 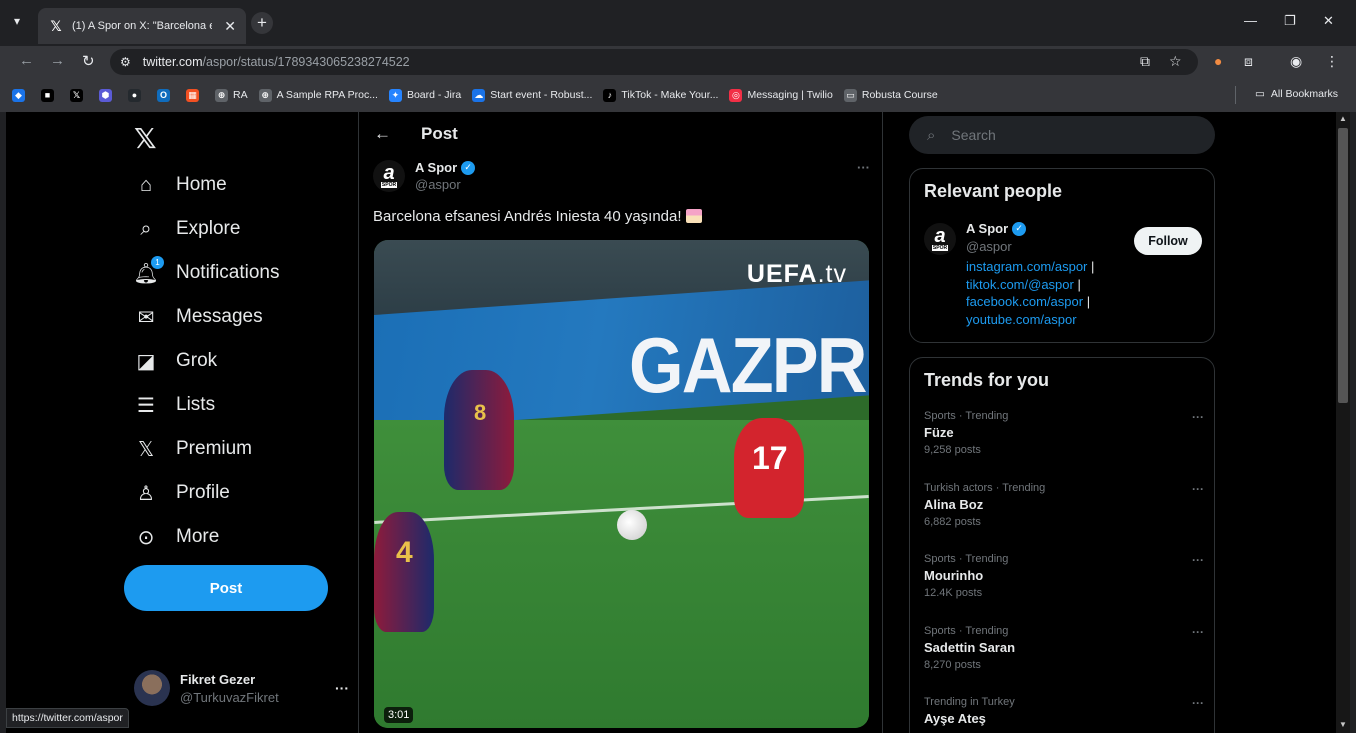 What do you see at coordinates (26, 60) in the screenshot?
I see `back-icon: ←` at bounding box center [26, 60].